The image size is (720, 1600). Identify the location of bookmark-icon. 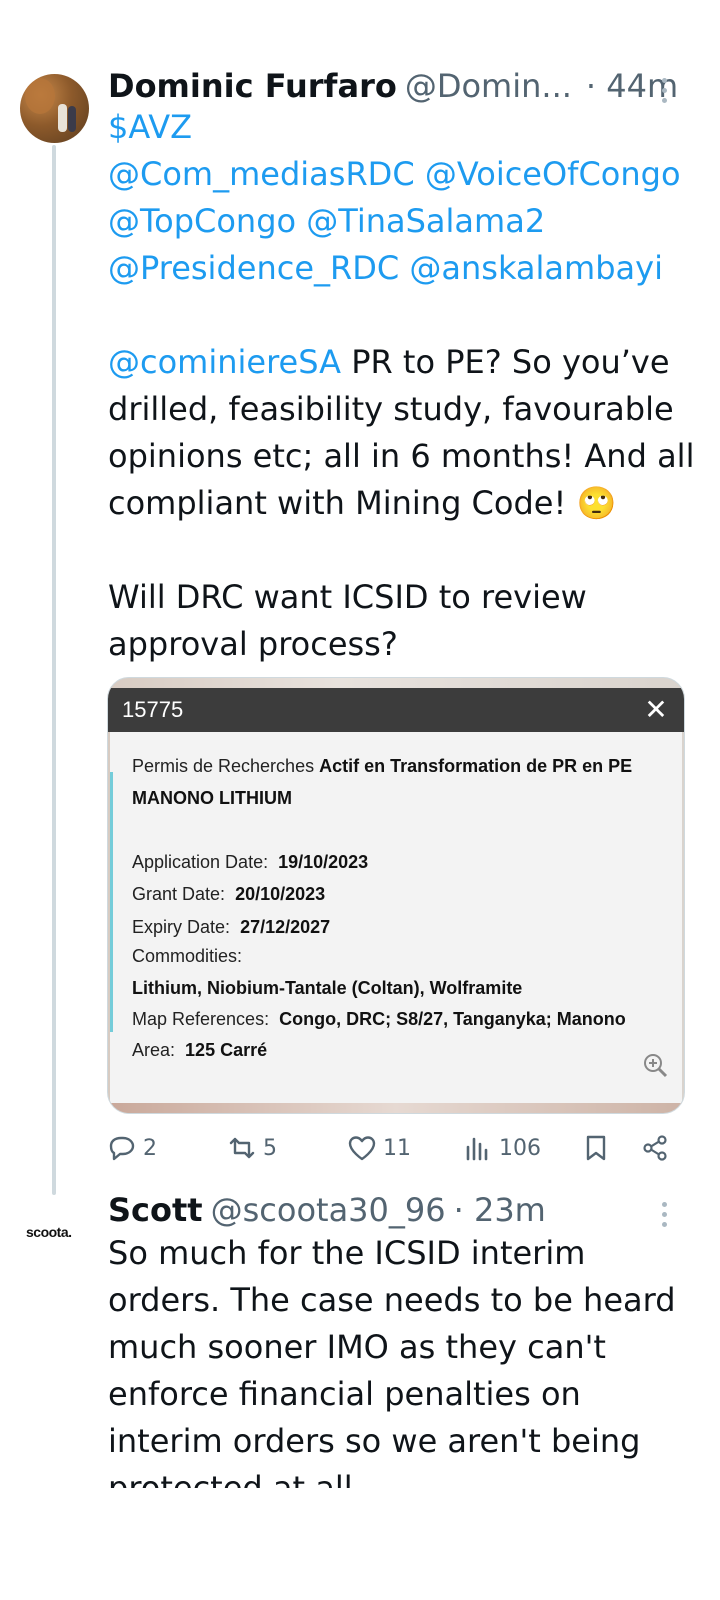
(596, 1148).